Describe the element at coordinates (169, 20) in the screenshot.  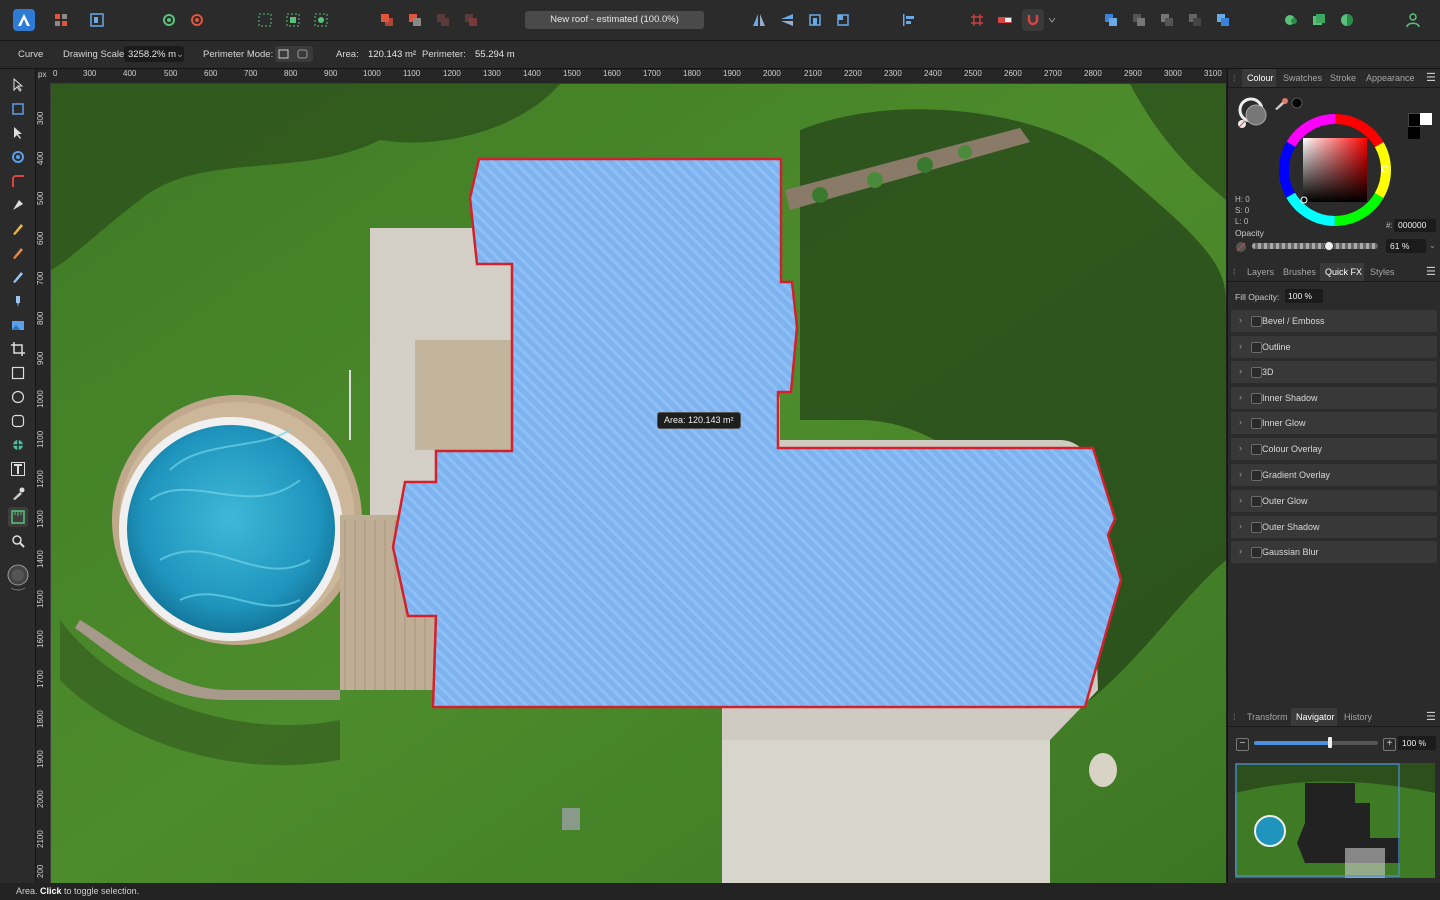
I see `settings-gear-icon` at that location.